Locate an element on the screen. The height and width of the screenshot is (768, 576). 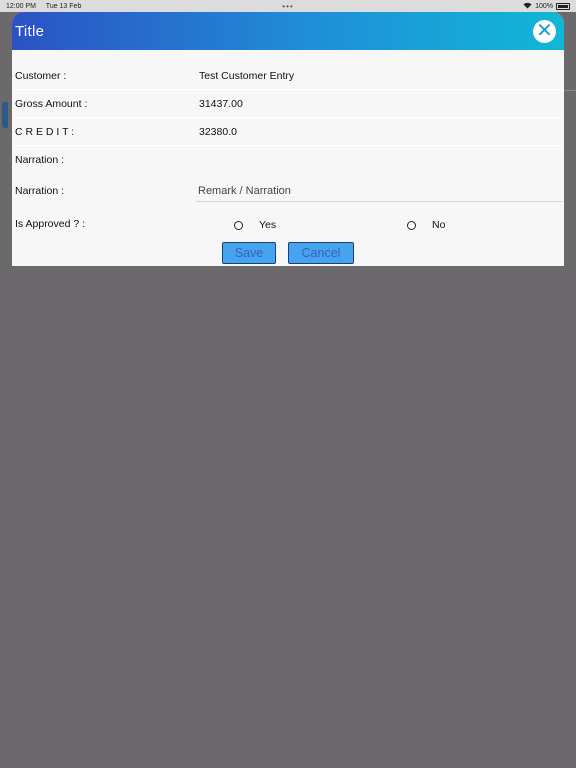
close-icon: ✕ is located at coordinates (544, 31).